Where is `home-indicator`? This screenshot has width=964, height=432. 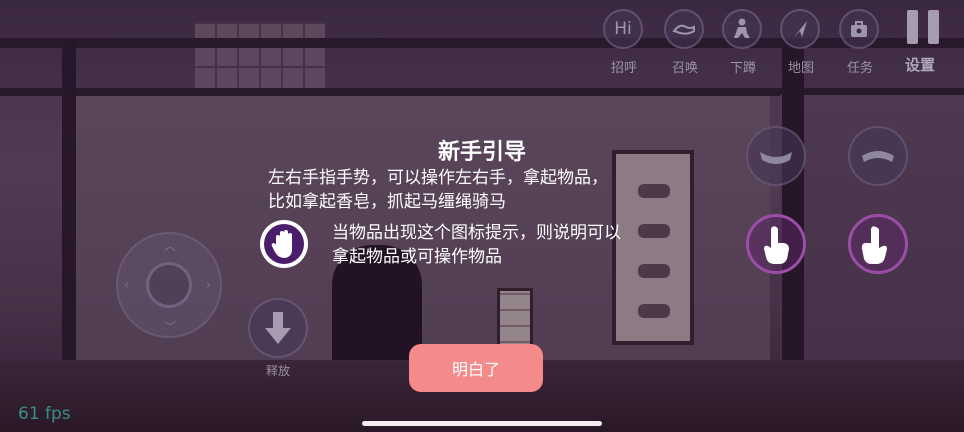 home-indicator is located at coordinates (482, 423).